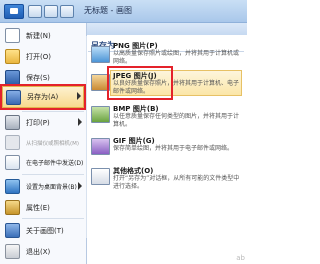  Describe the element at coordinates (51, 187) in the screenshot. I see `menu-item-label: 设置为桌面背景(B)` at that location.